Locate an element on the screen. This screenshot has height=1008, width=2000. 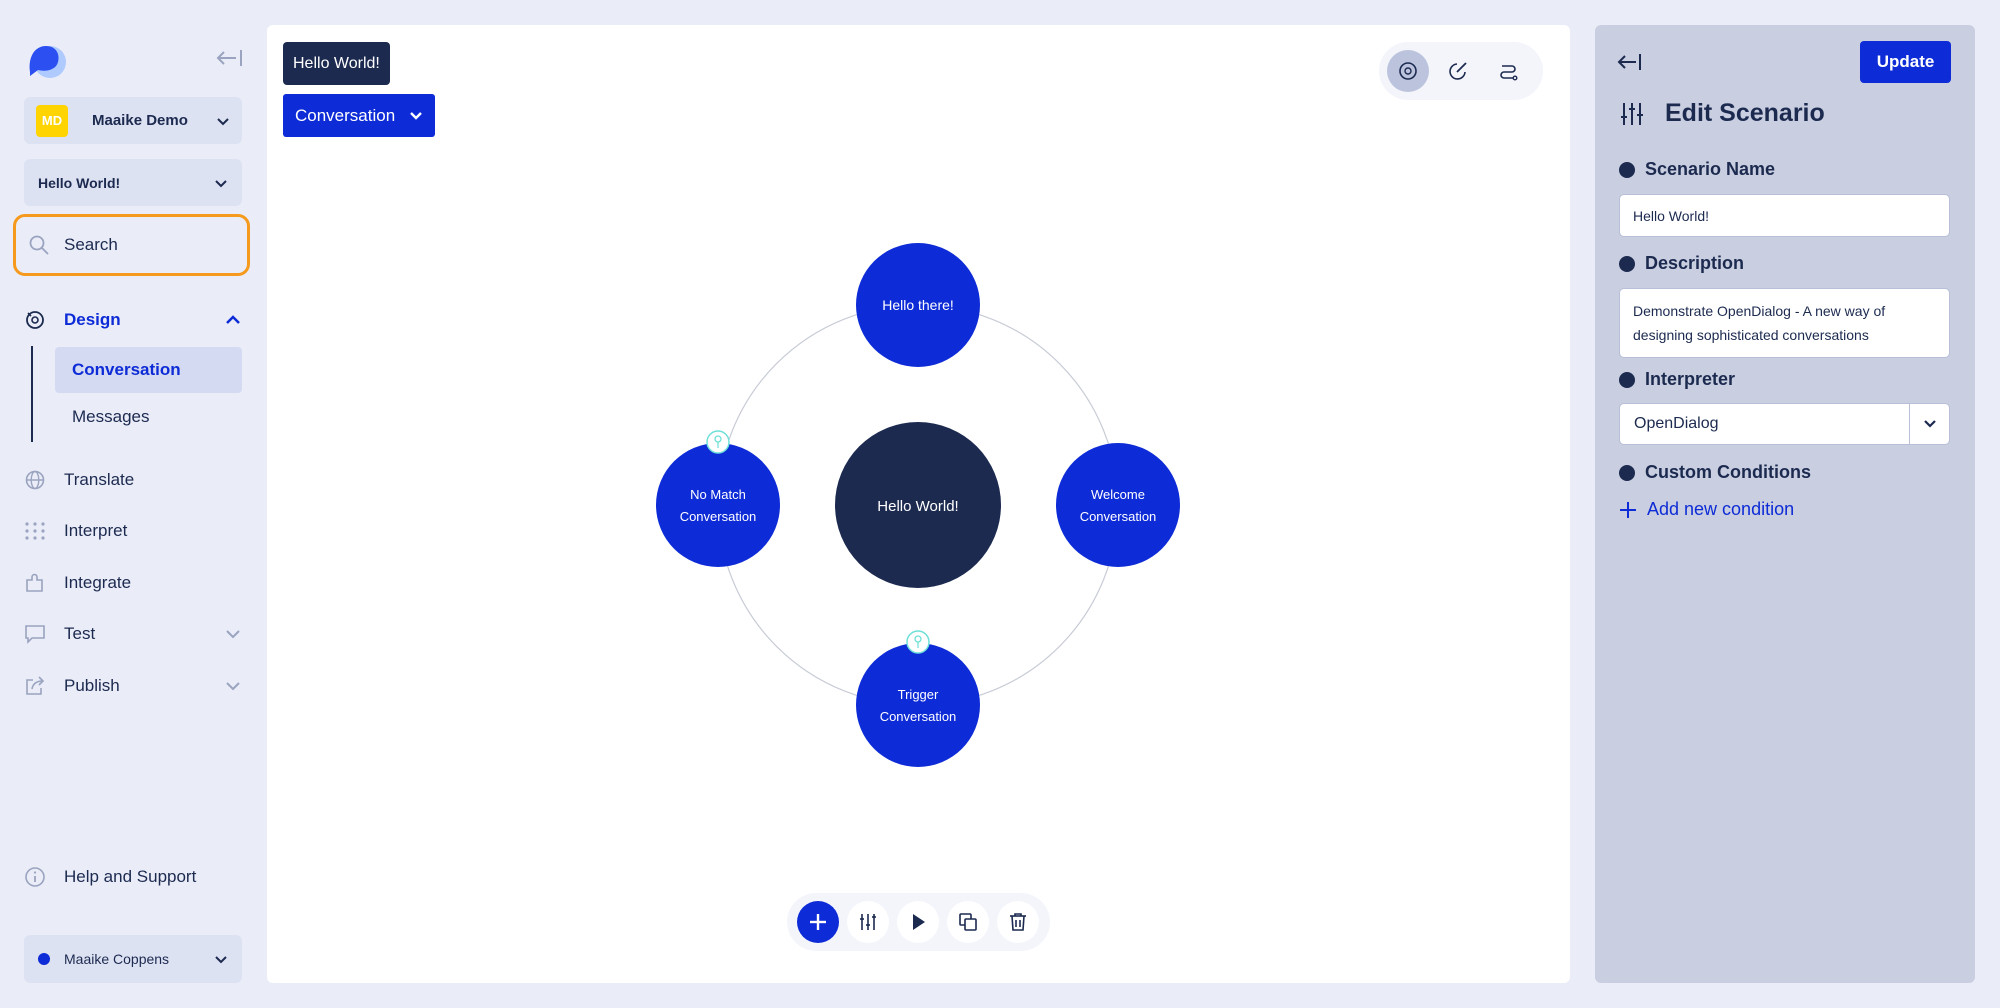
play-button is located at coordinates (918, 922).